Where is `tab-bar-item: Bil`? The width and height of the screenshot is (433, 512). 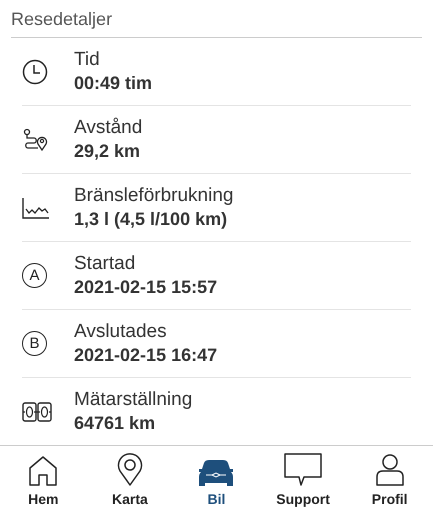
tab-bar-item: Bil is located at coordinates (216, 479).